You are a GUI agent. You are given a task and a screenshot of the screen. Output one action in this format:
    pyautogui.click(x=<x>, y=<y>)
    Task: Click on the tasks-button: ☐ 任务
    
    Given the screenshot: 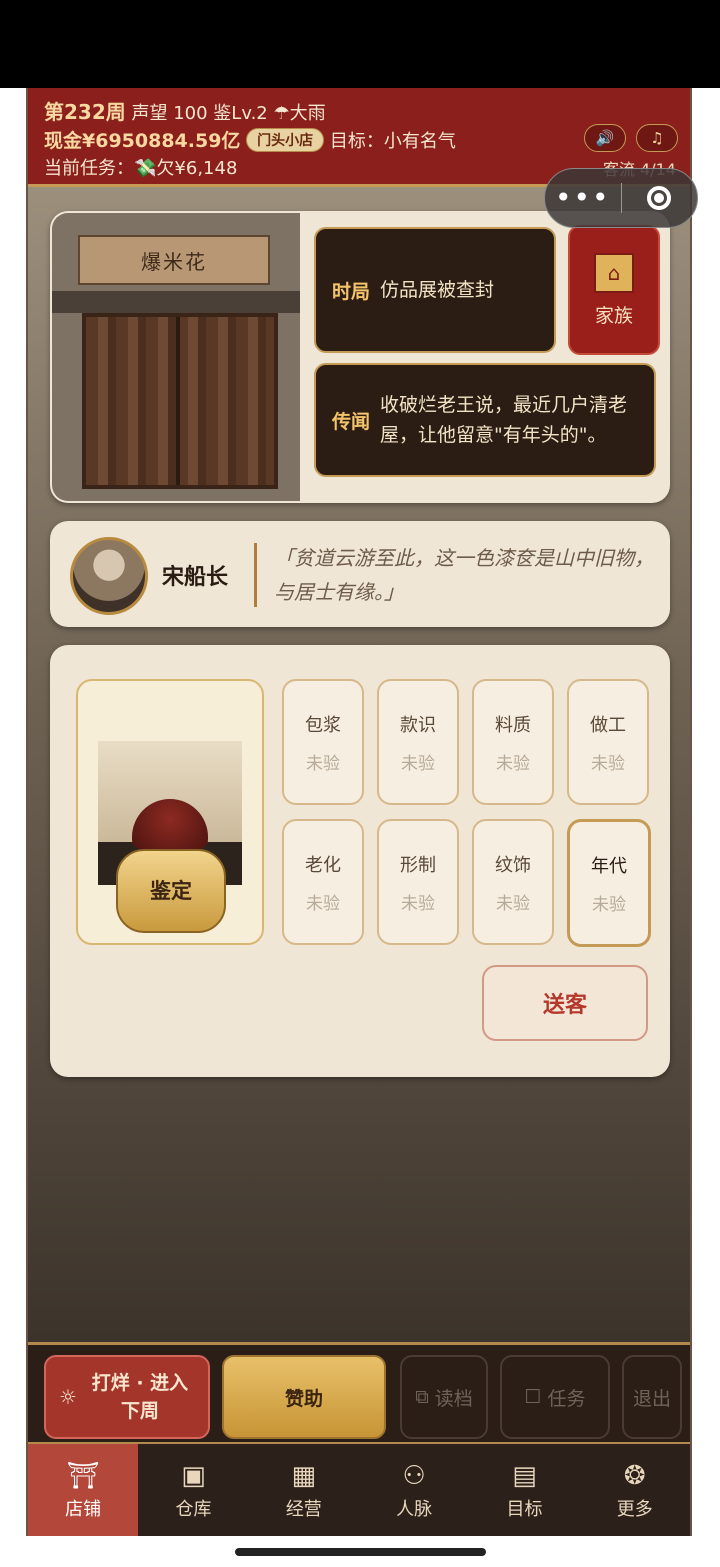 What is the action you would take?
    pyautogui.click(x=555, y=1397)
    